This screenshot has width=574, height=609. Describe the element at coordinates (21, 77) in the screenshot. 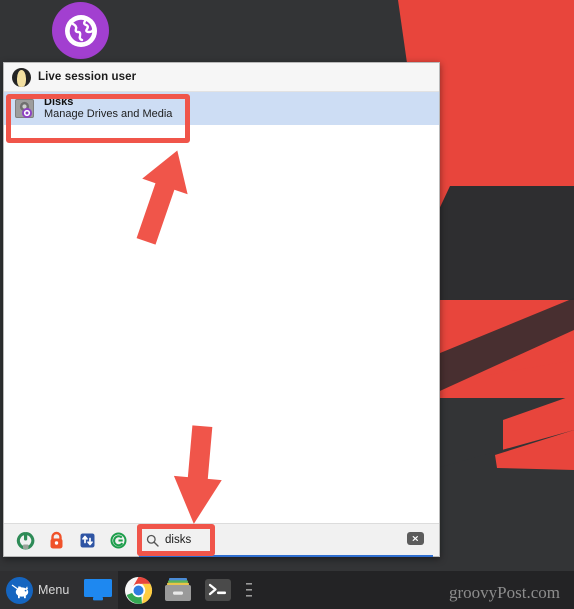

I see `user-avatar` at that location.